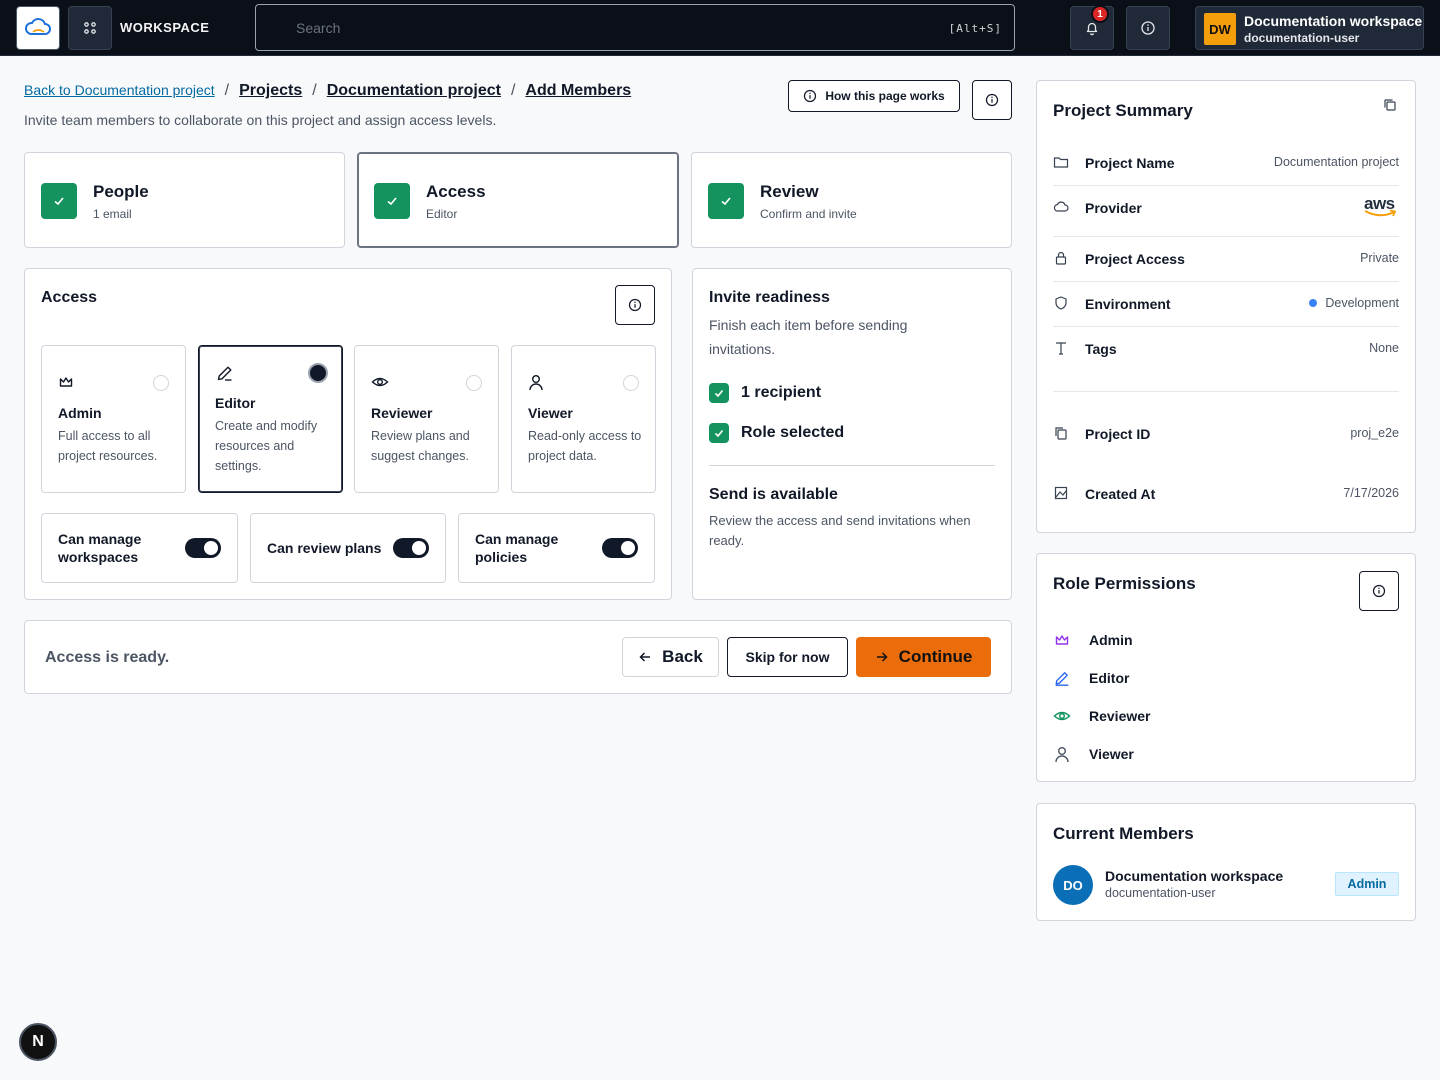  I want to click on copy-icon, so click(1390, 105).